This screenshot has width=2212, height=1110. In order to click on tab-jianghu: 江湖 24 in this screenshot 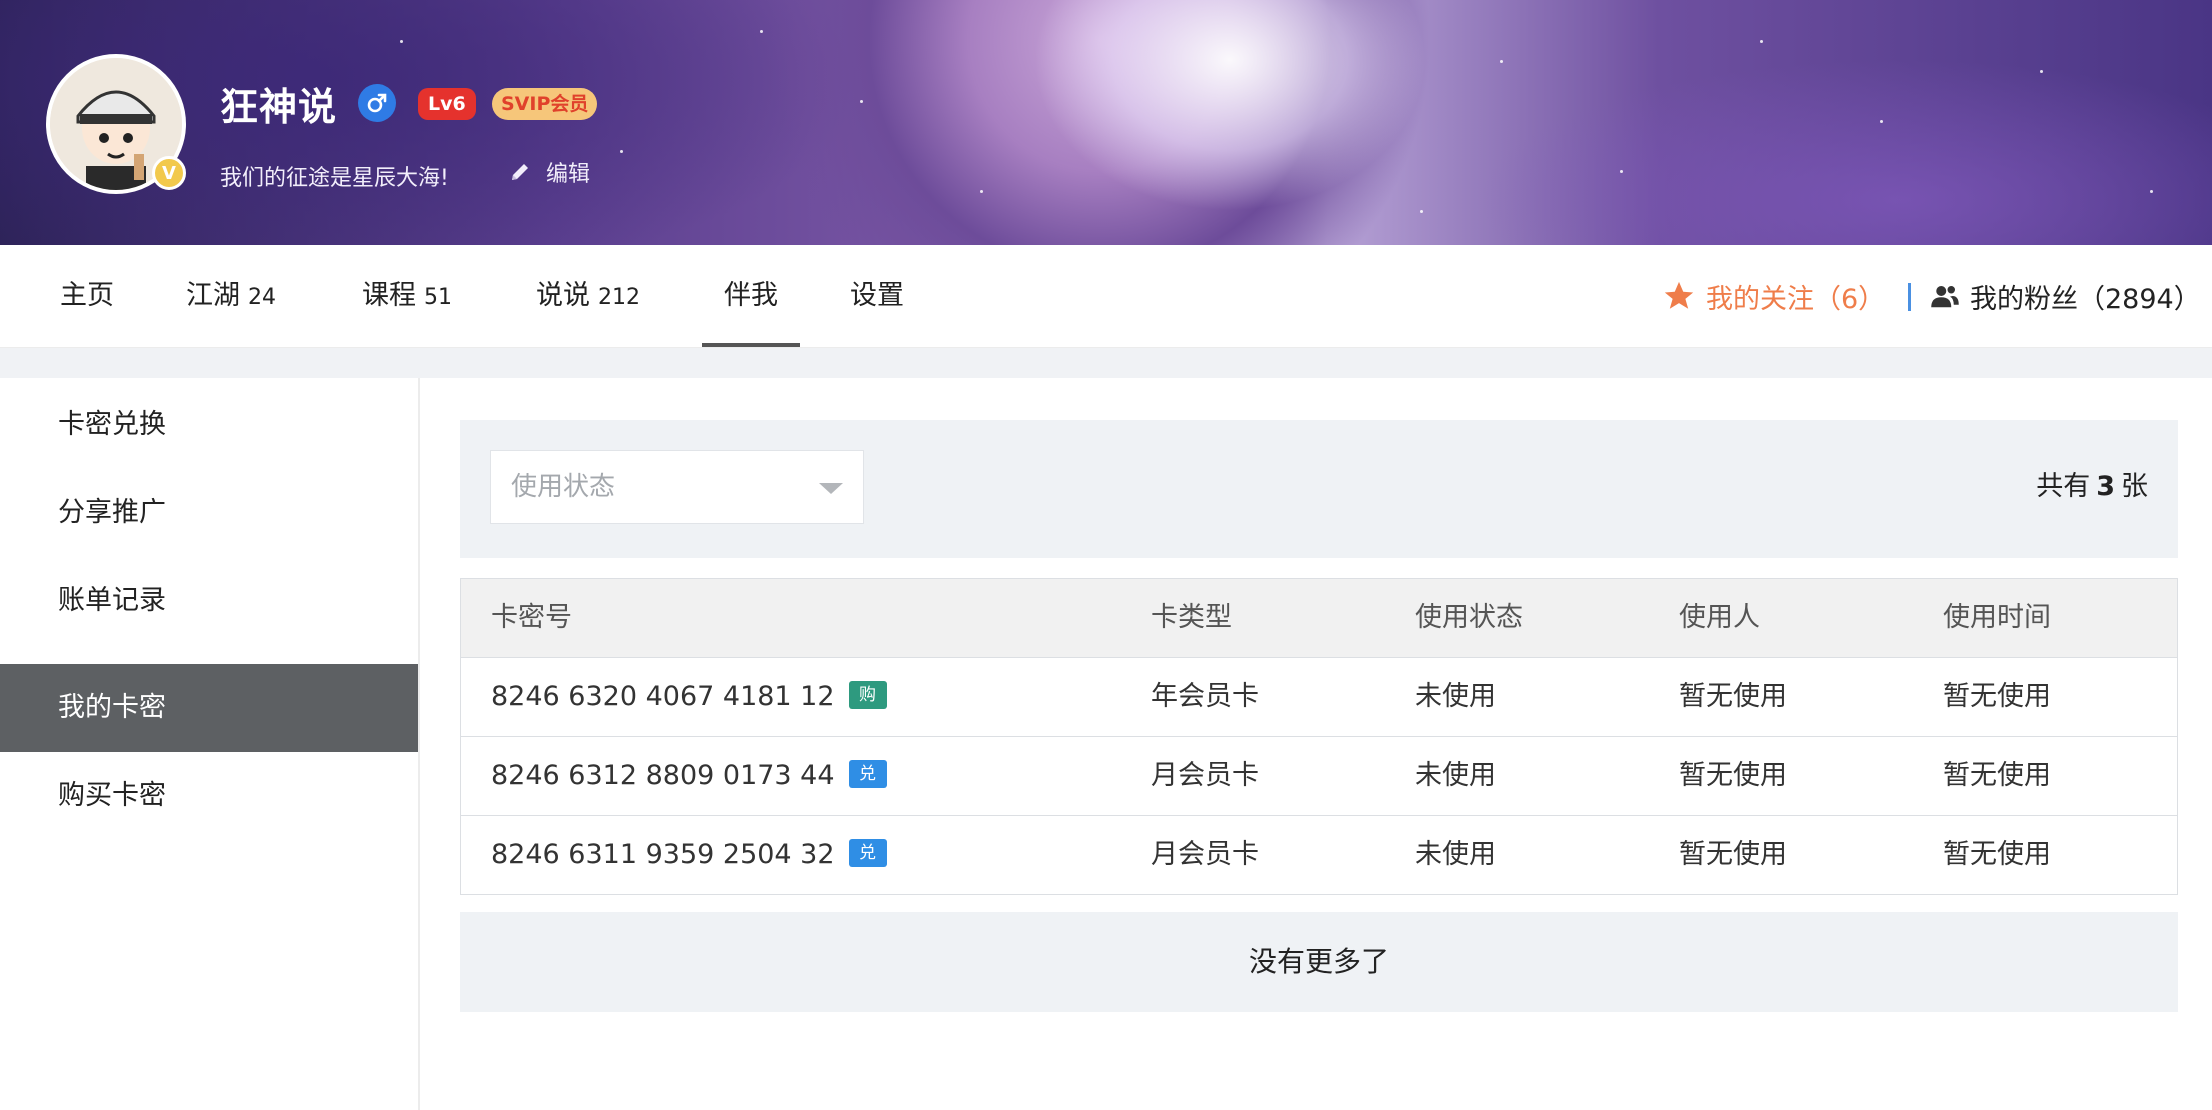, I will do `click(231, 296)`.